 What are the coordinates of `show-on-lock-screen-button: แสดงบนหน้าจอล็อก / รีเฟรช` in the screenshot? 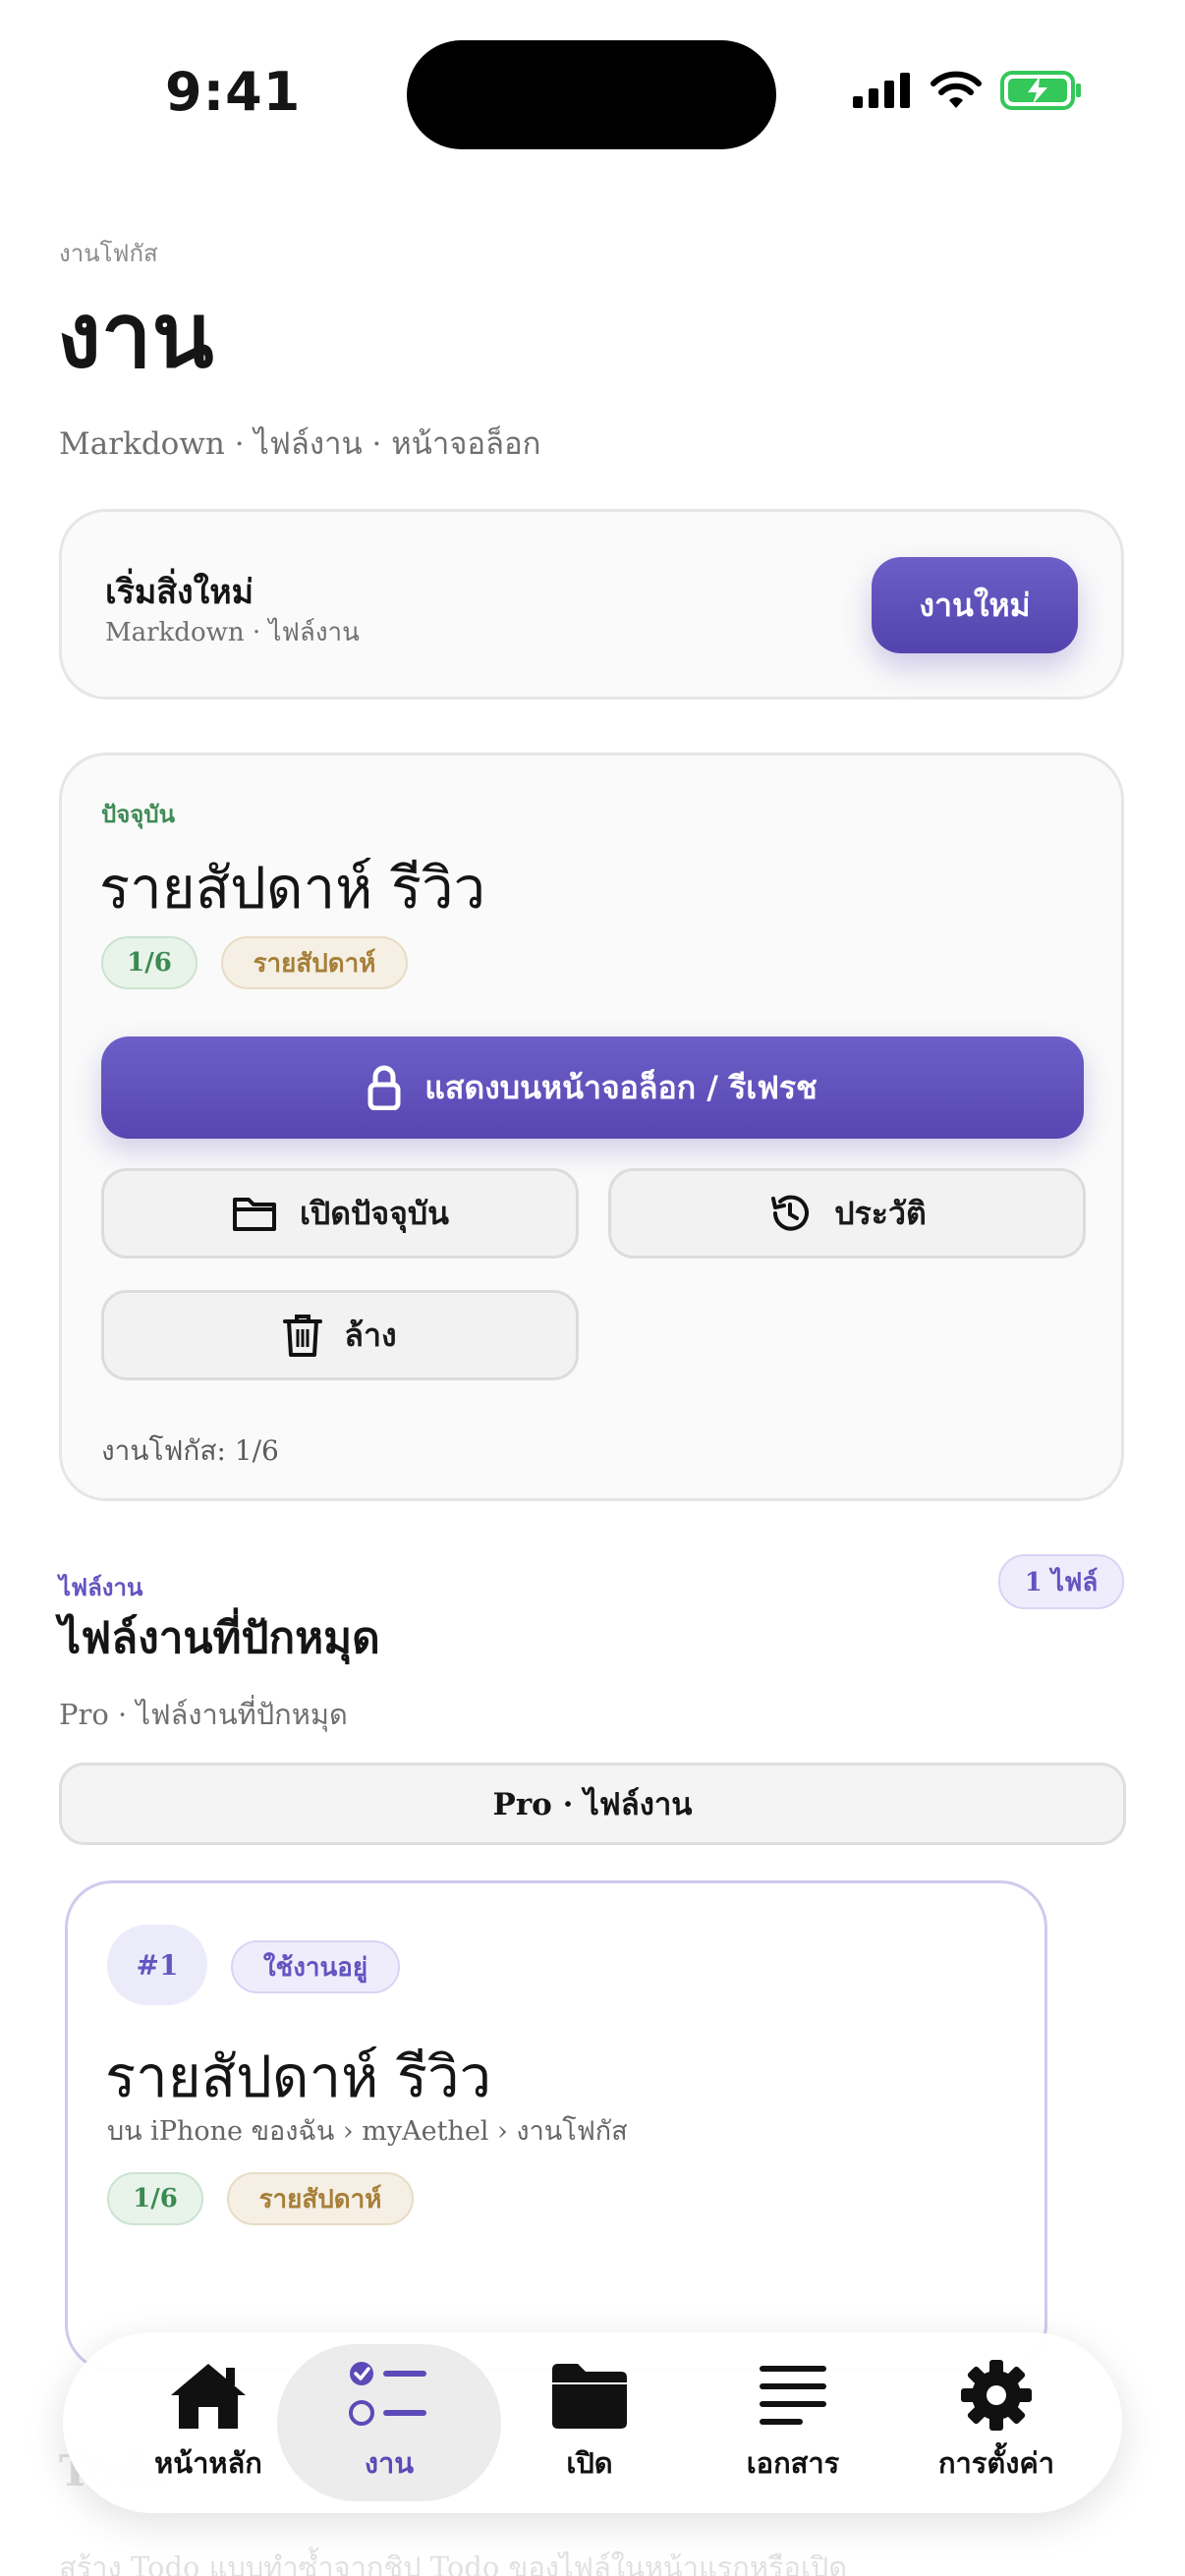 It's located at (592, 1087).